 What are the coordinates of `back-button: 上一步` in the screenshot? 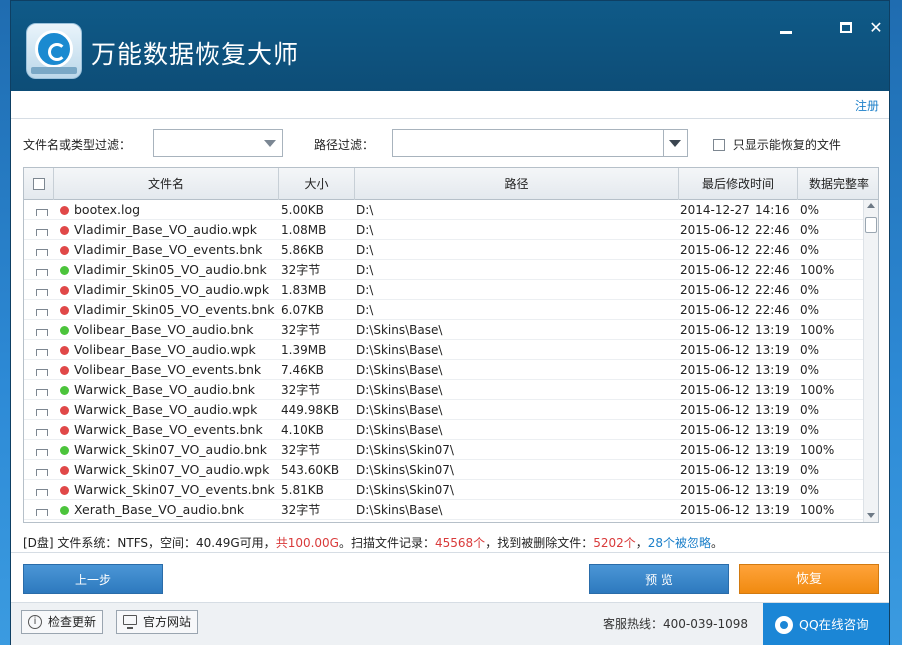 It's located at (93, 579).